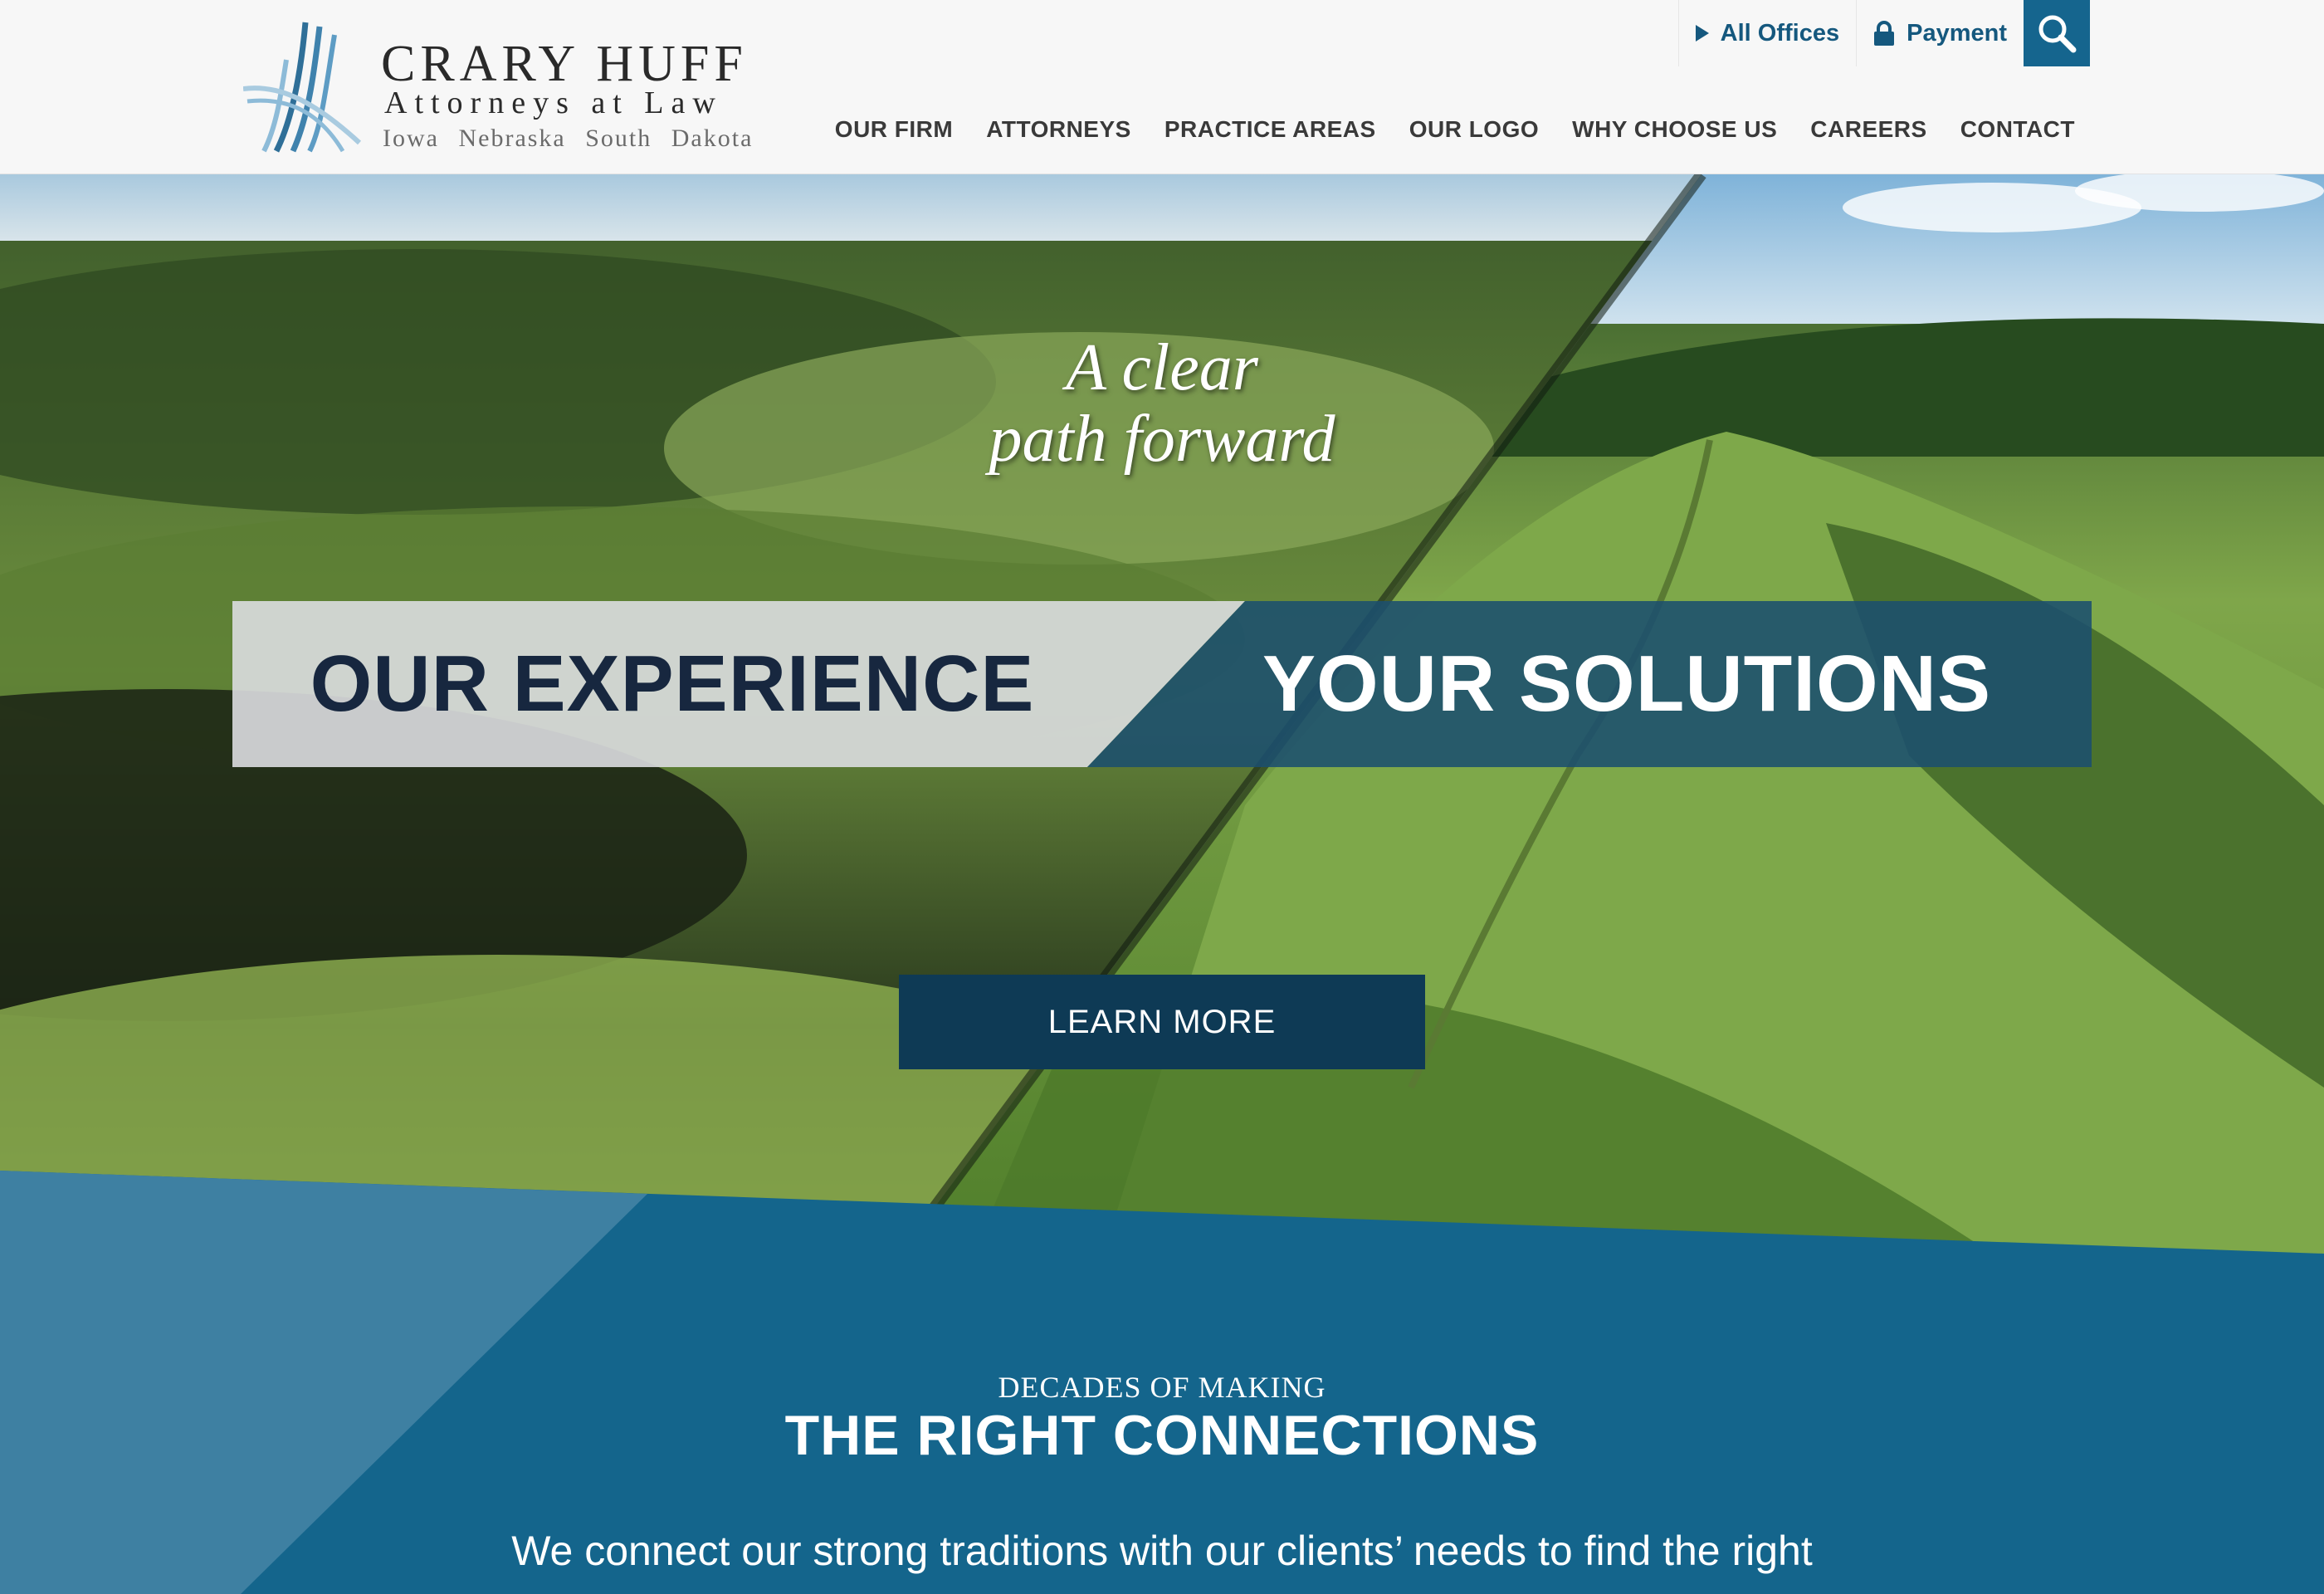 The width and height of the screenshot is (2324, 1594). Describe the element at coordinates (1162, 1435) in the screenshot. I see `intro-heading: THE RIGHT CONNECTIONS` at that location.